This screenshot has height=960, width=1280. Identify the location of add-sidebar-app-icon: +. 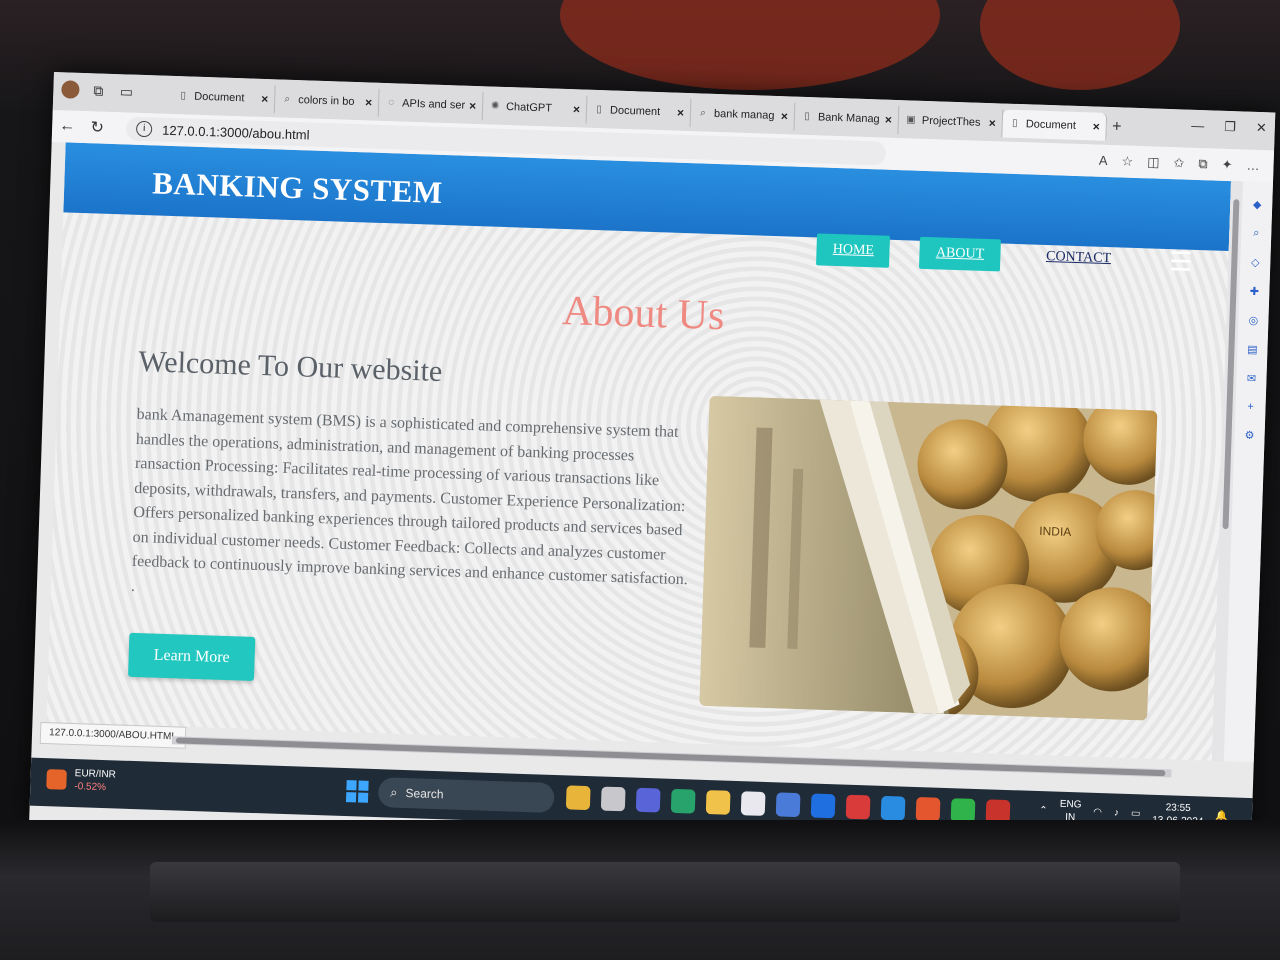
(1250, 407).